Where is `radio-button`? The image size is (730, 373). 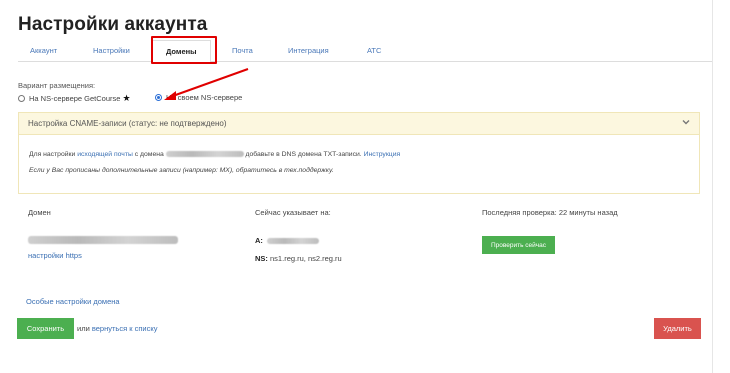 radio-button is located at coordinates (21, 98).